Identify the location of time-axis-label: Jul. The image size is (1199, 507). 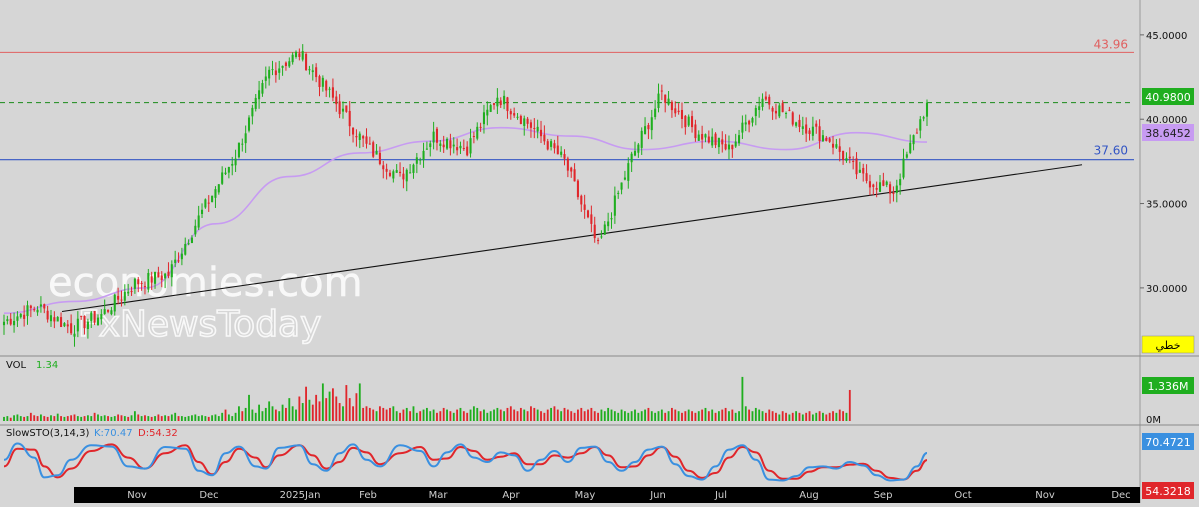
(720, 495).